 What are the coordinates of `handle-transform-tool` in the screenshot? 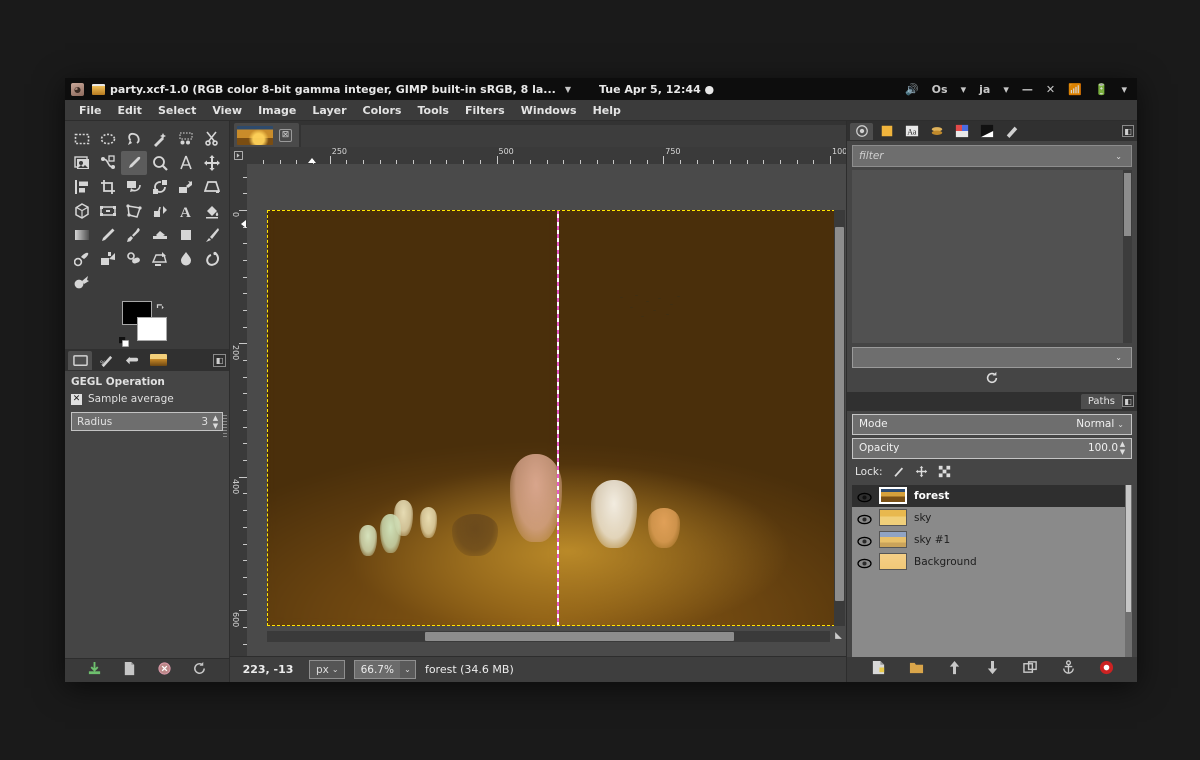 It's located at (134, 211).